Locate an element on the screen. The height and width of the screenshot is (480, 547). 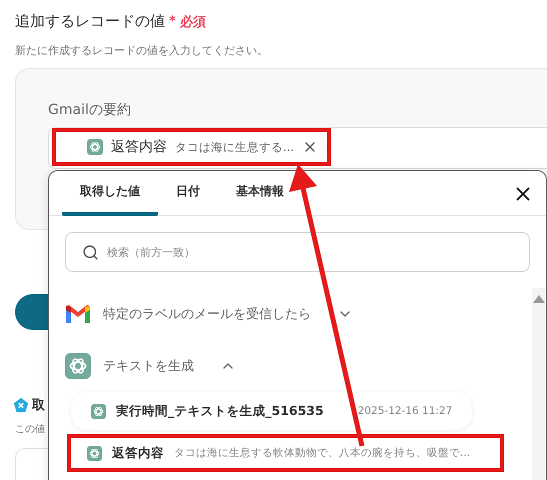
required-label: 必須 is located at coordinates (193, 22).